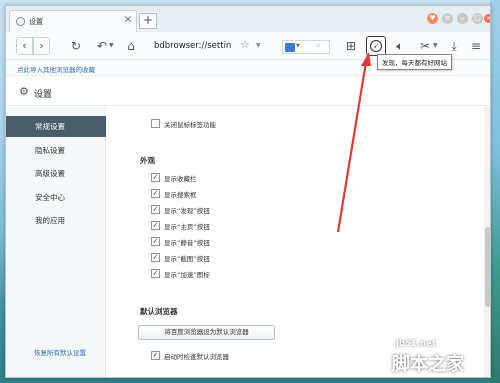 The height and width of the screenshot is (383, 500). Describe the element at coordinates (487, 267) in the screenshot. I see `scrollbar-thumb` at that location.